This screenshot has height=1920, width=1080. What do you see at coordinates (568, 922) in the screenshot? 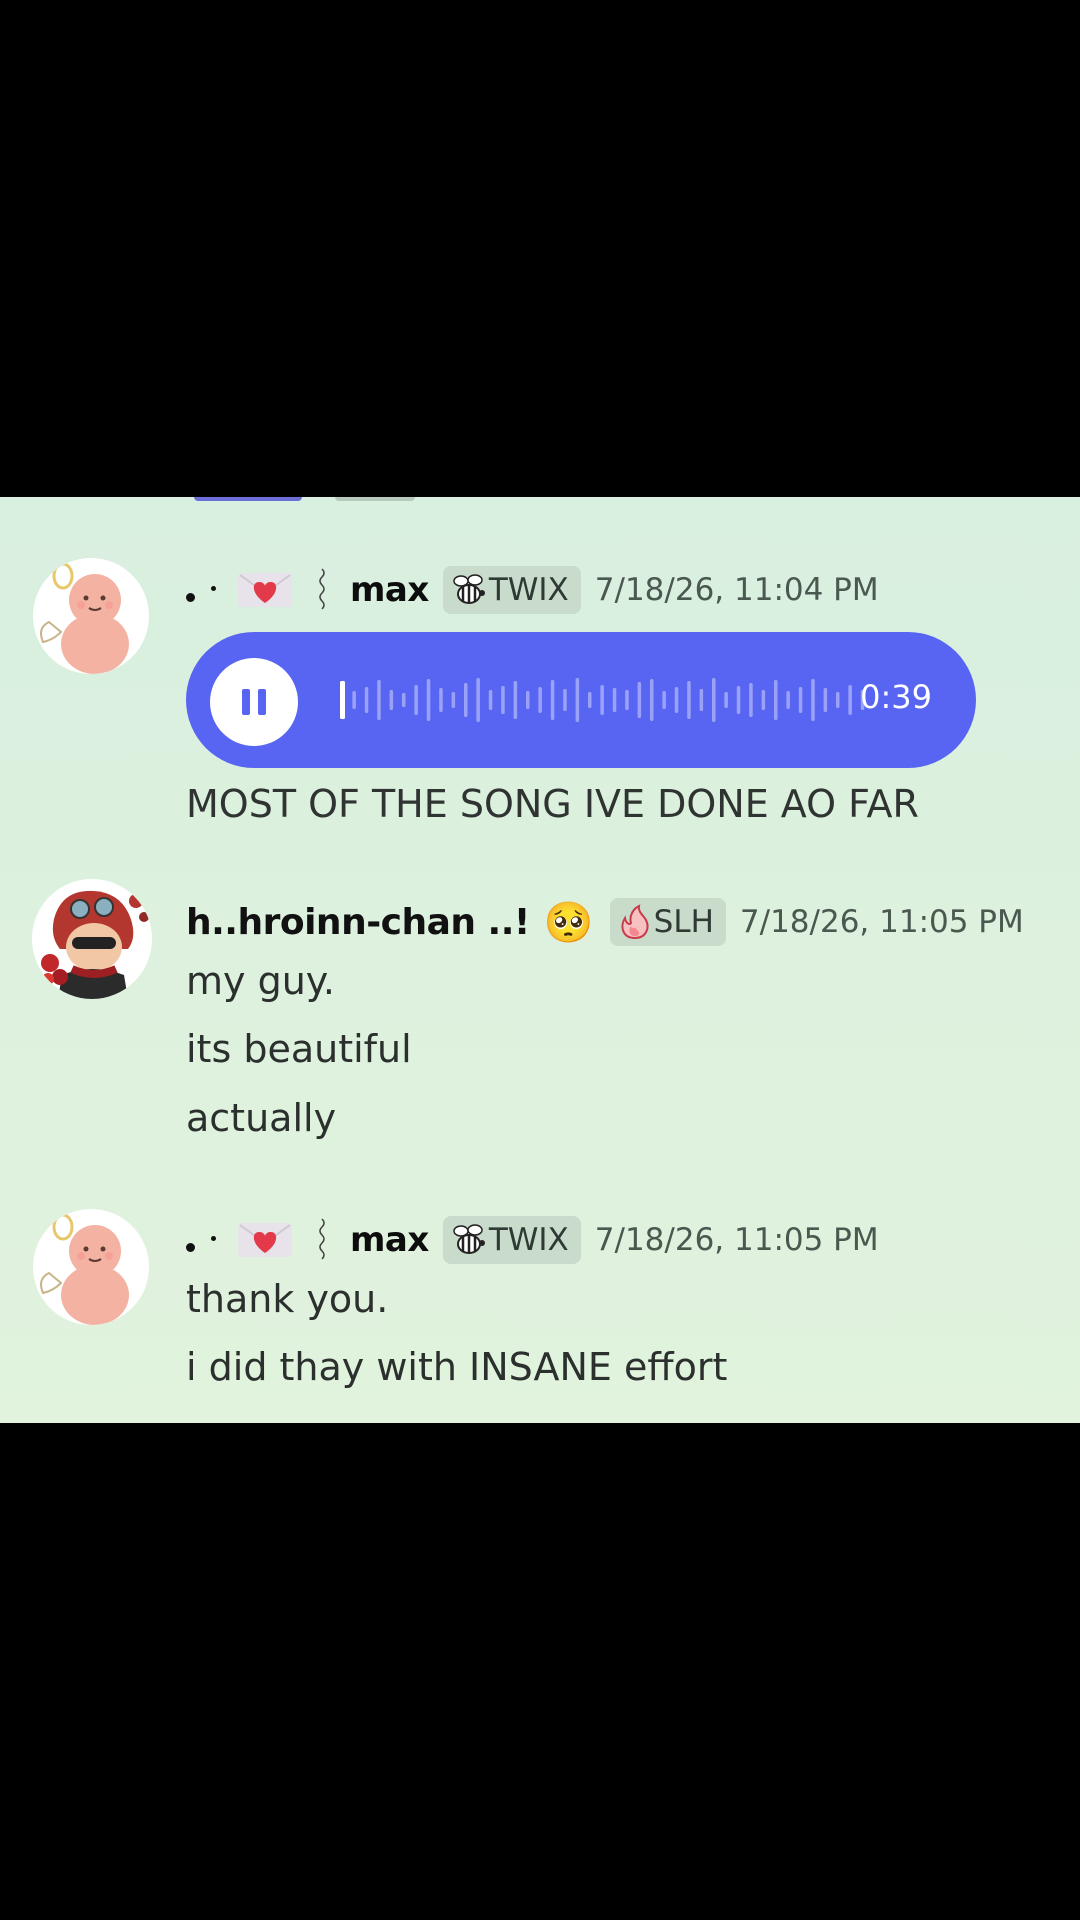
I see `pleading-face-emoji: 🥺` at bounding box center [568, 922].